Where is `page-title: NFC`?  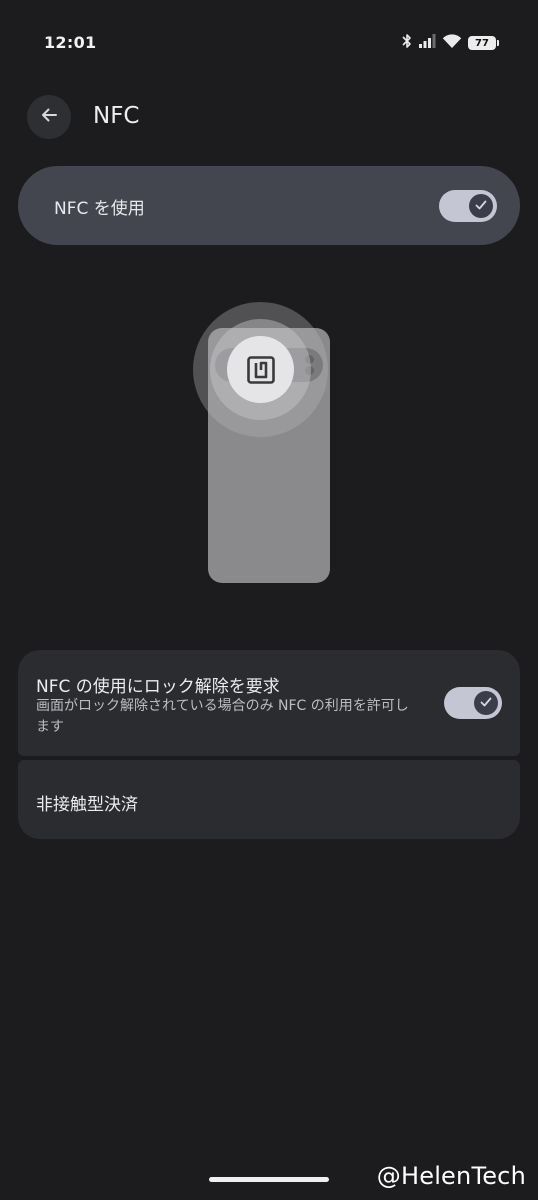
page-title: NFC is located at coordinates (116, 116).